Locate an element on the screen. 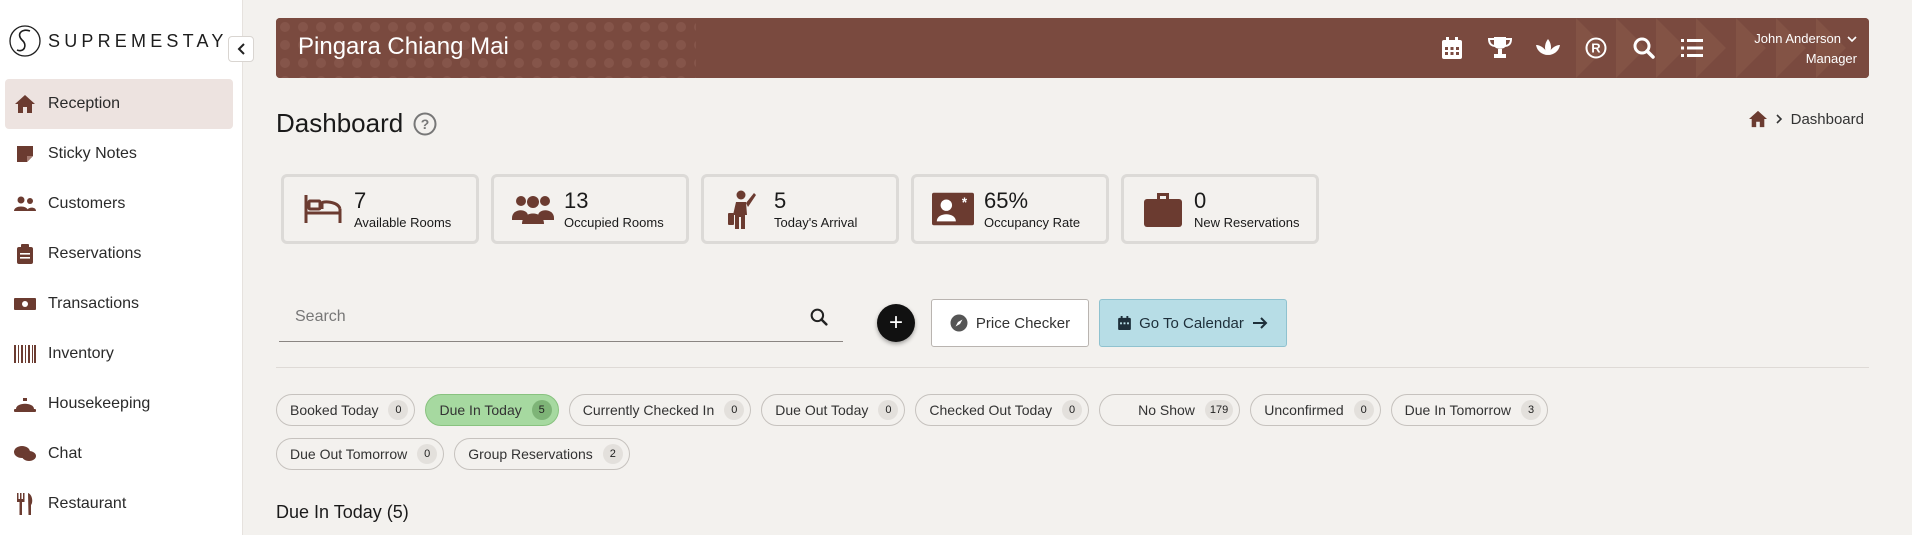  chat-icon is located at coordinates (25, 454).